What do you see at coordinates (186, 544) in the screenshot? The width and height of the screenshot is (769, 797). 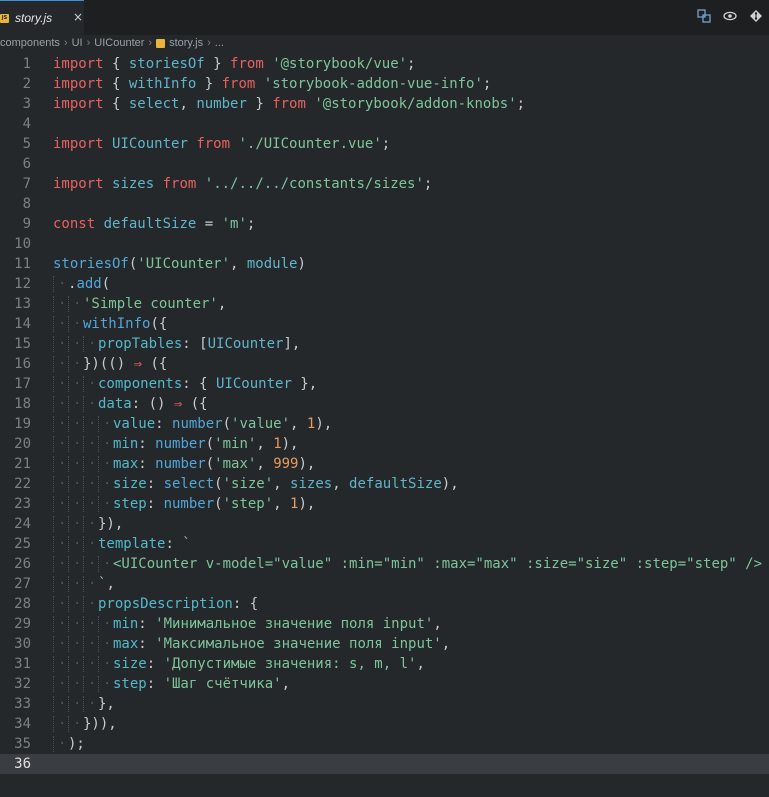 I see `code-token: `` at bounding box center [186, 544].